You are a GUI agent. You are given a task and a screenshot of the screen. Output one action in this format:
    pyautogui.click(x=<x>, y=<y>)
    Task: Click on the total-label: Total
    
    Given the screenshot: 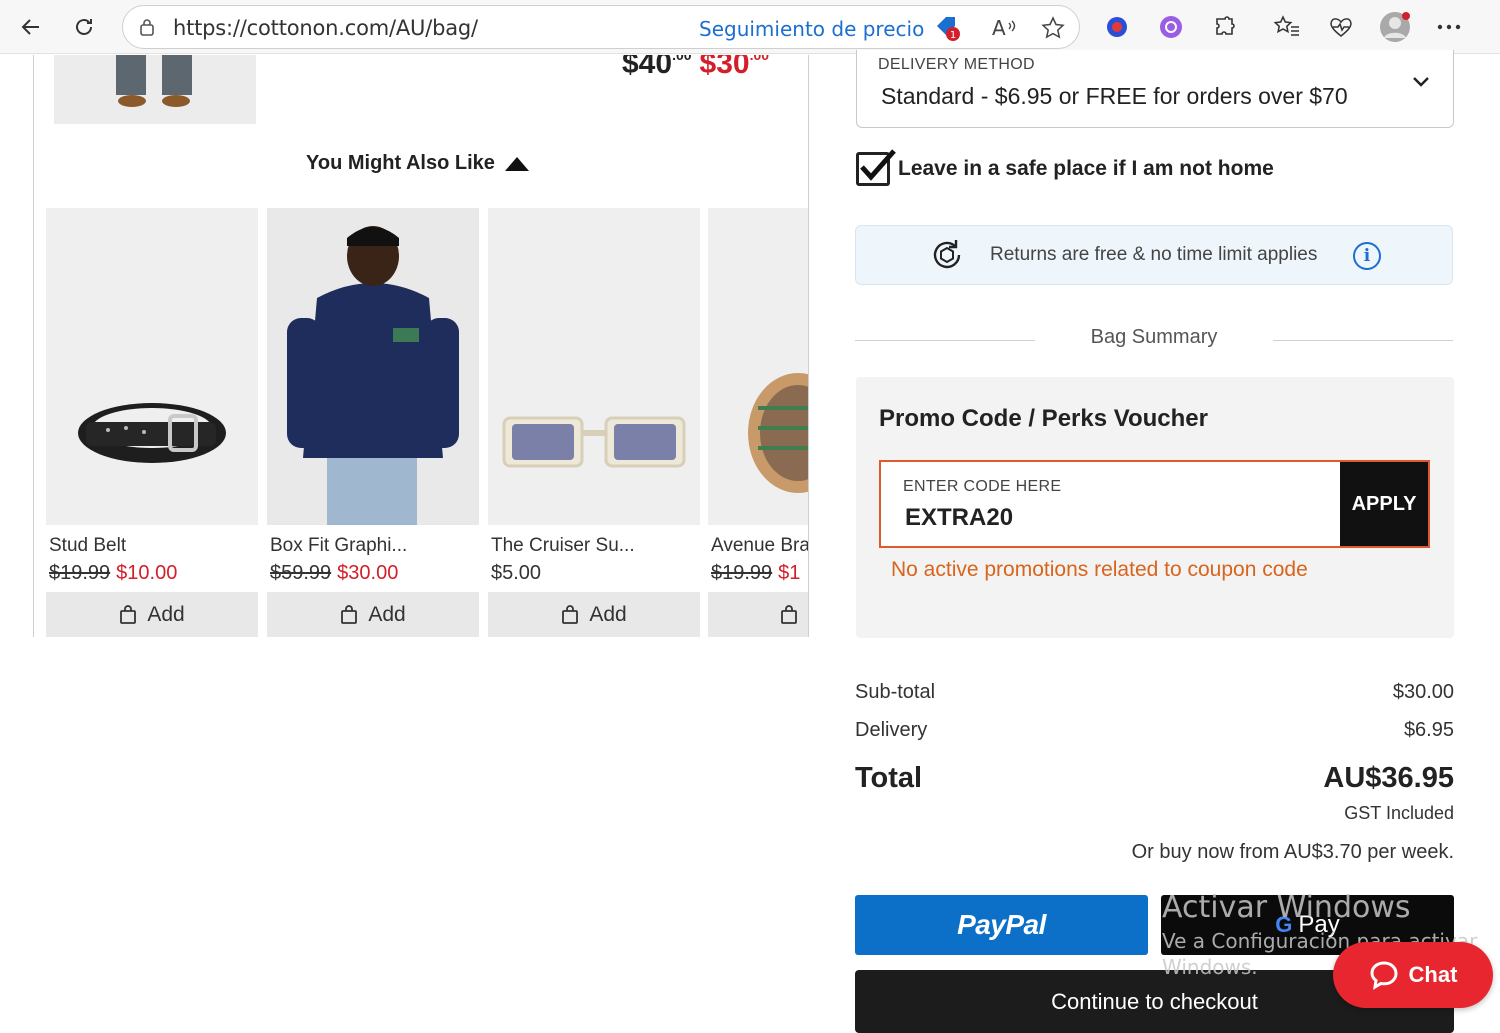 What is the action you would take?
    pyautogui.click(x=889, y=778)
    